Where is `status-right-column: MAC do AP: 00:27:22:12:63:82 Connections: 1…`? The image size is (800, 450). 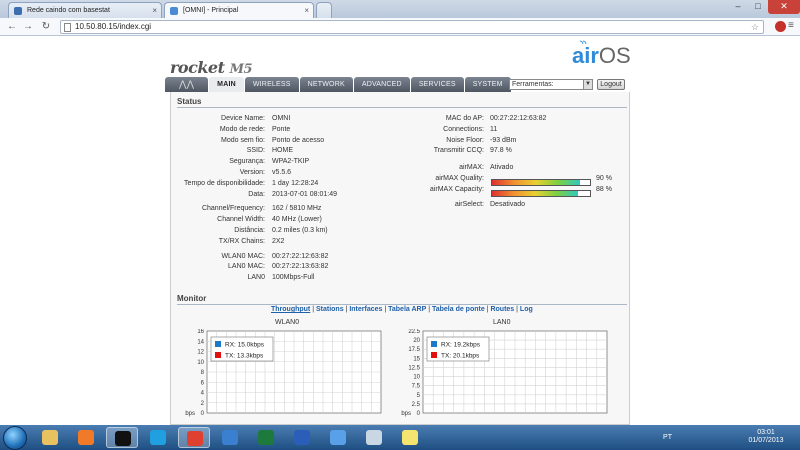
status-right-column: MAC do AP: 00:27:22:12:63:82 Connections: 1… is located at coordinates (511, 187).